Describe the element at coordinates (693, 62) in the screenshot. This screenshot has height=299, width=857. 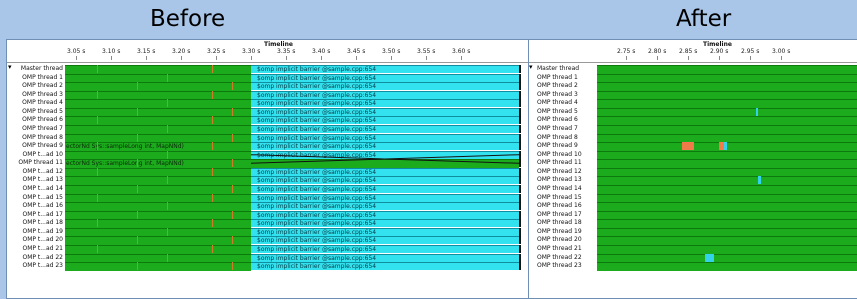
I see `axis-separator` at that location.